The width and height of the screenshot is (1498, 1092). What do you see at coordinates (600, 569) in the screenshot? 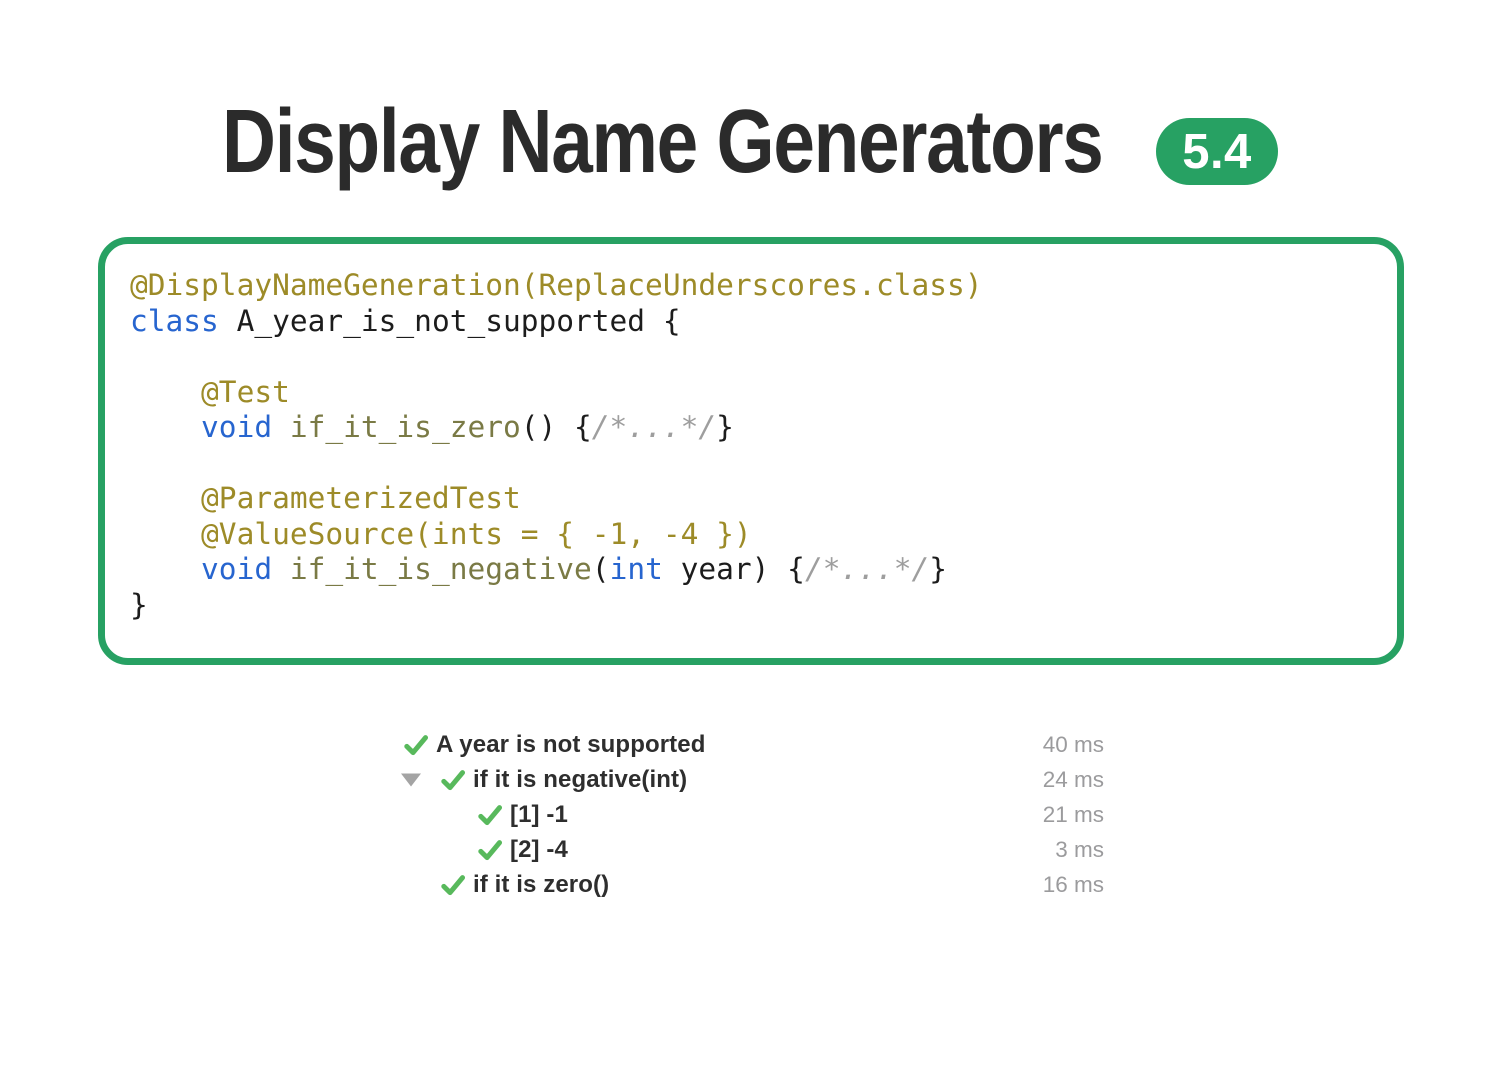
I see `code-token-plain: (` at bounding box center [600, 569].